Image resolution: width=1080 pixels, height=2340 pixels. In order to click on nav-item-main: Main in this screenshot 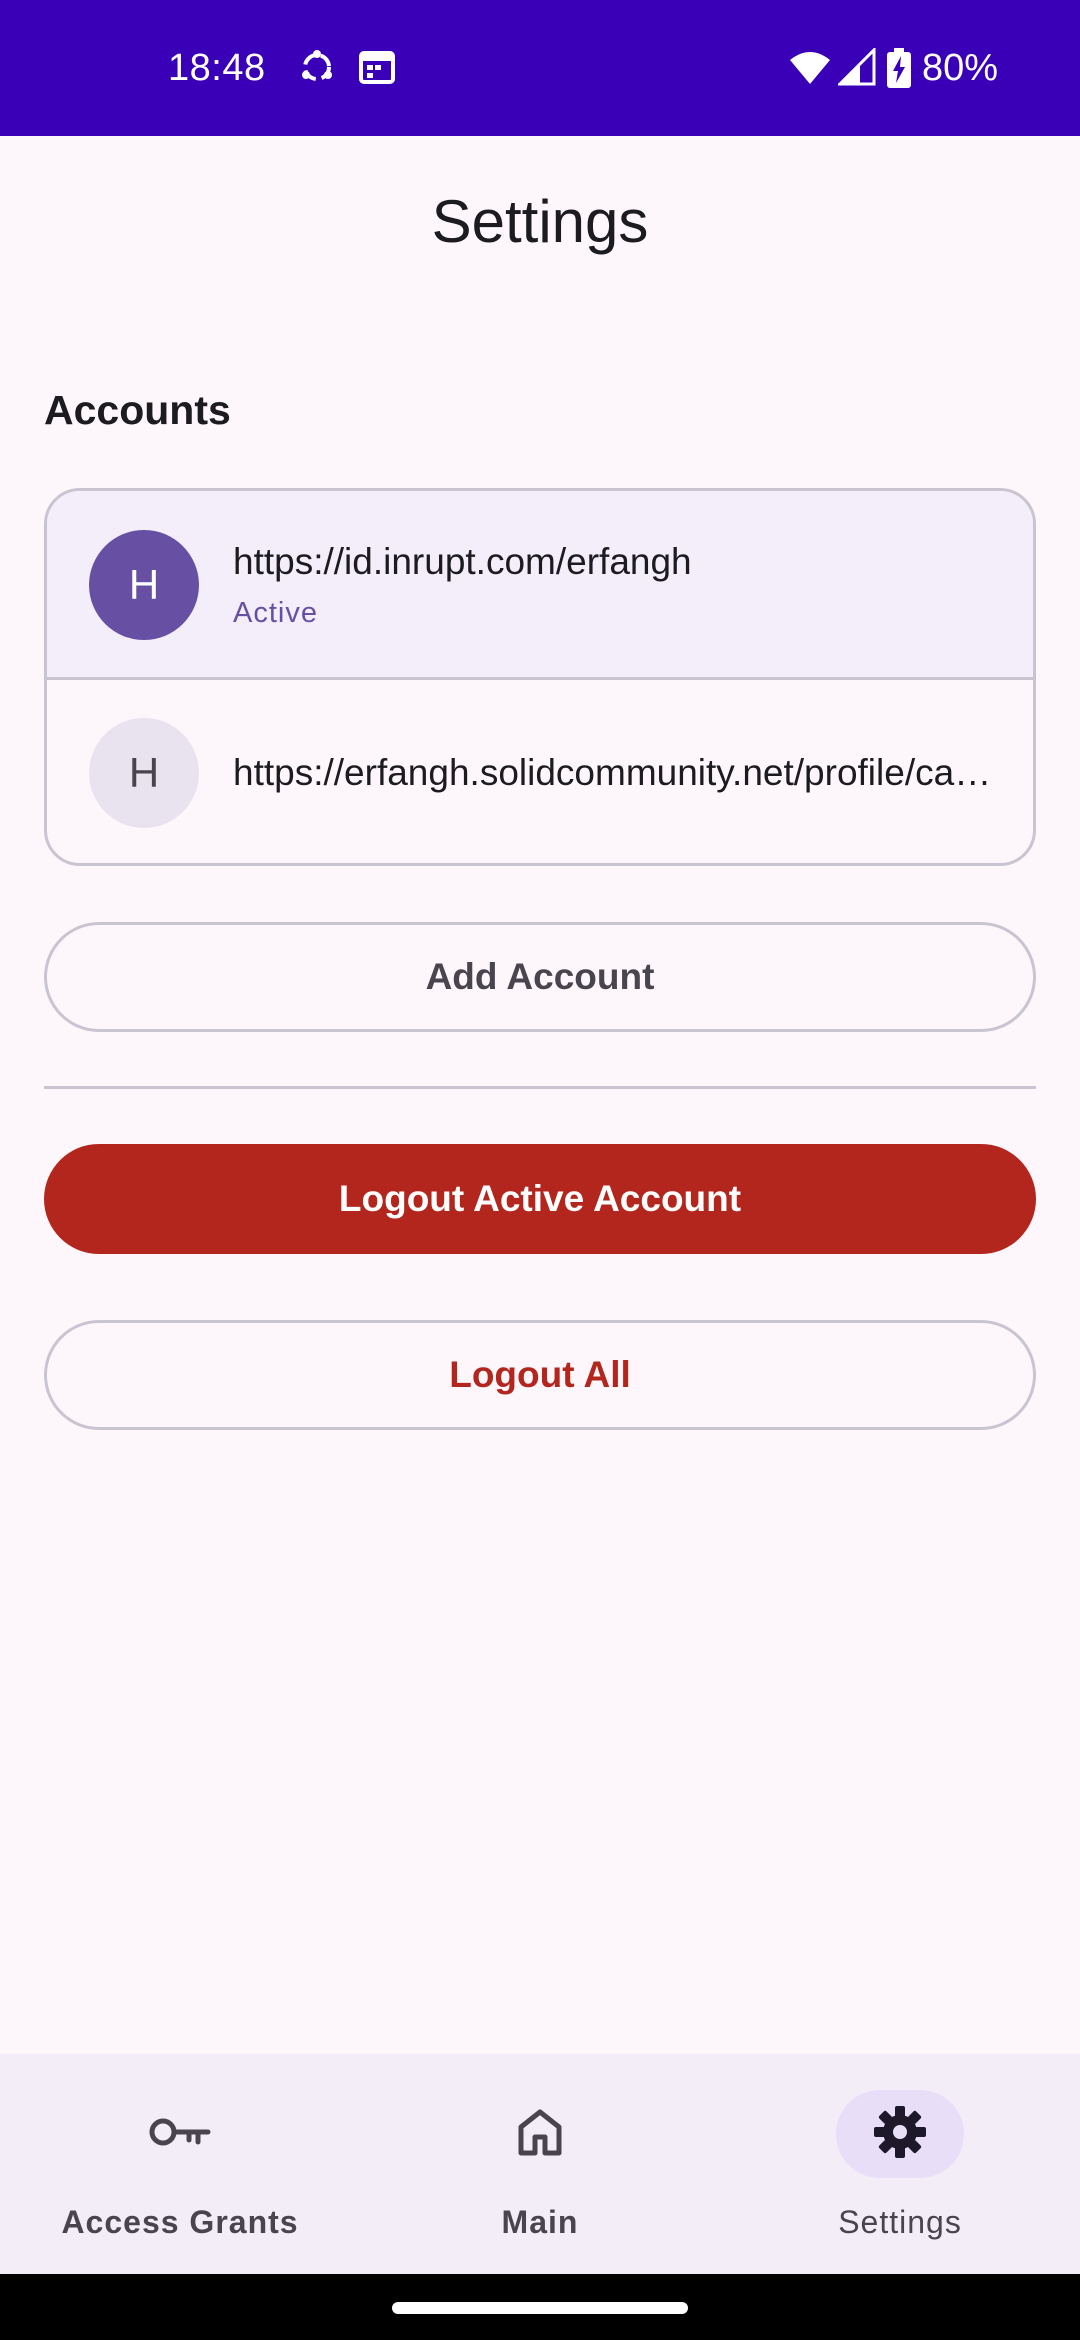, I will do `click(540, 2164)`.